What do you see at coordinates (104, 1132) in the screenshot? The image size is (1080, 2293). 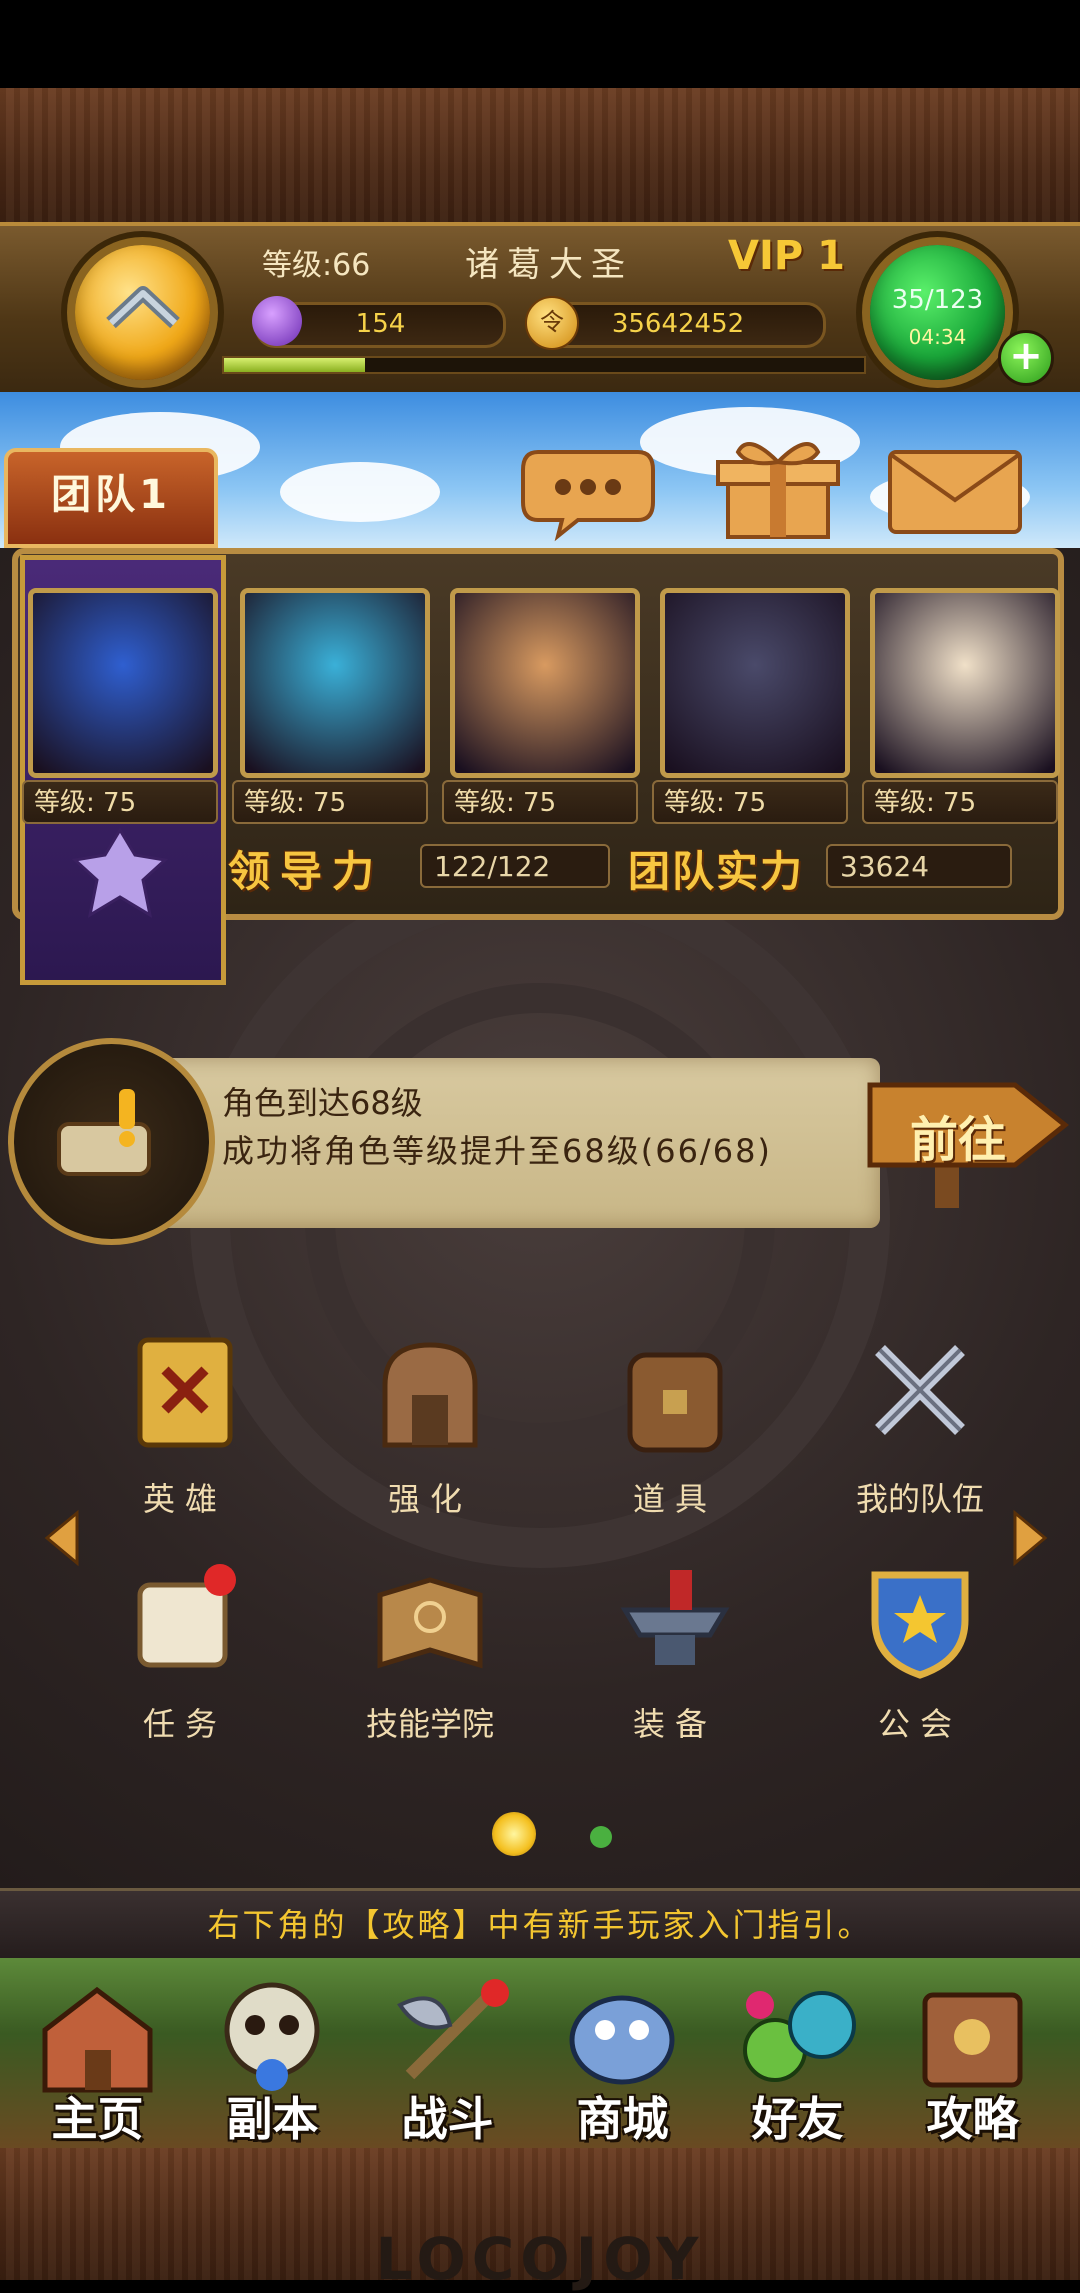 I see `scroll-exclamation-icon` at bounding box center [104, 1132].